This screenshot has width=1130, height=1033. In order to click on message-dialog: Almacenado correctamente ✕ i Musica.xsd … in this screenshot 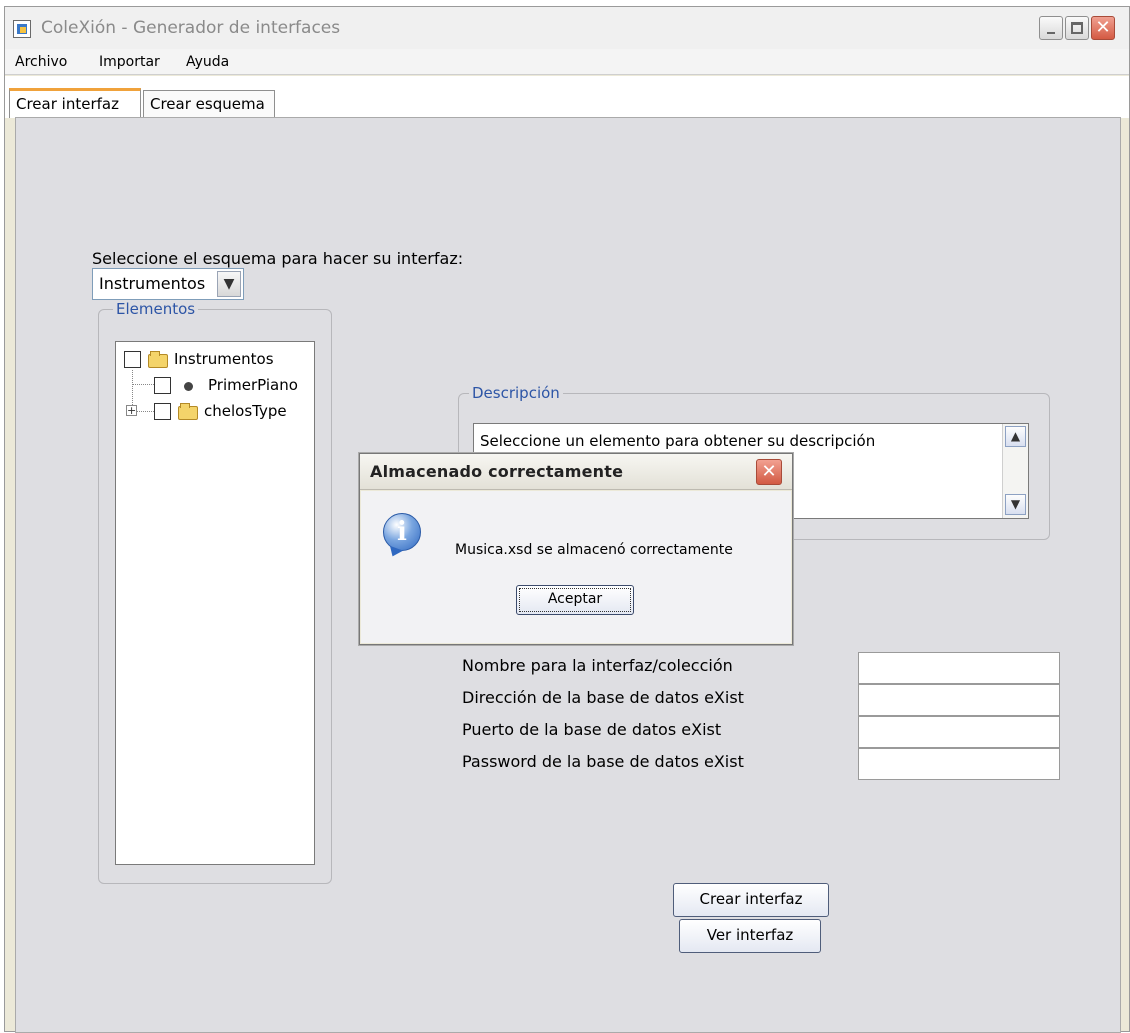, I will do `click(576, 549)`.